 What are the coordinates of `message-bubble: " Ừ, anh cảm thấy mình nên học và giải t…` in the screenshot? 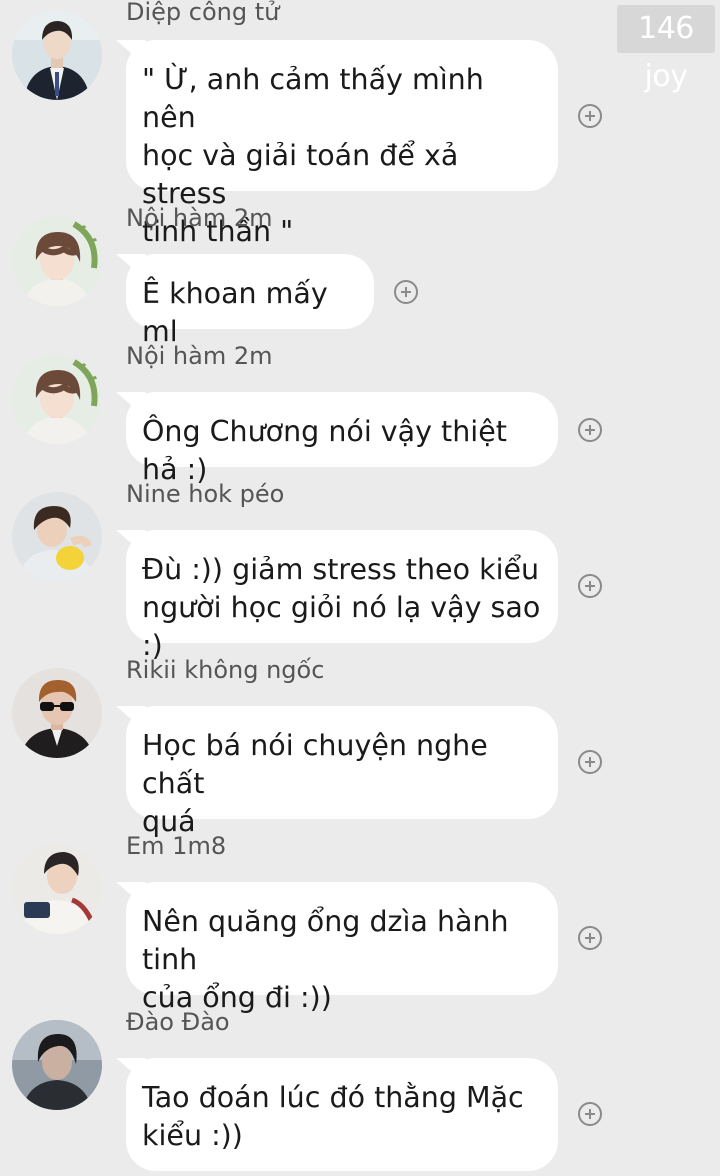 It's located at (337, 144).